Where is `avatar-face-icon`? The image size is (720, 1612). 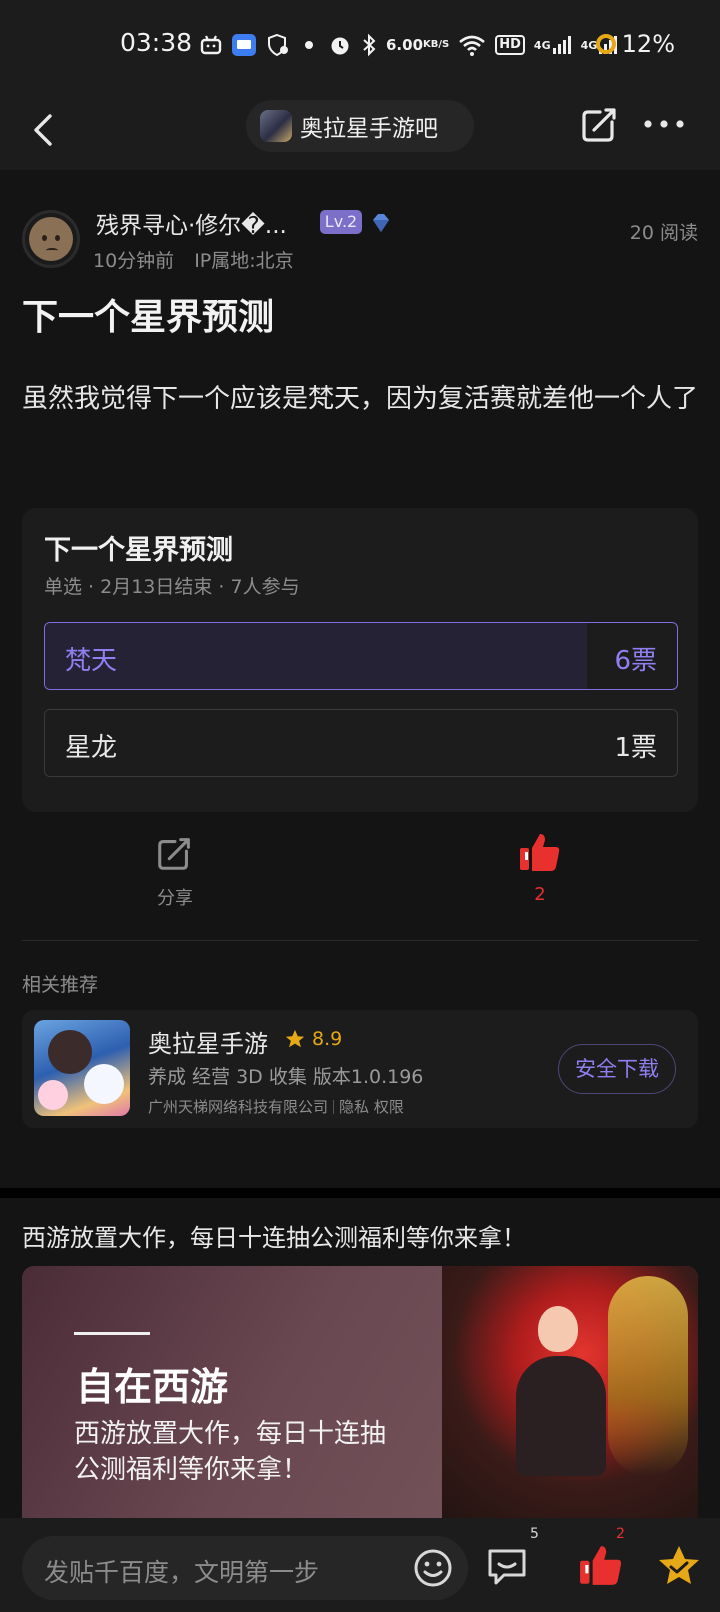 avatar-face-icon is located at coordinates (51, 239).